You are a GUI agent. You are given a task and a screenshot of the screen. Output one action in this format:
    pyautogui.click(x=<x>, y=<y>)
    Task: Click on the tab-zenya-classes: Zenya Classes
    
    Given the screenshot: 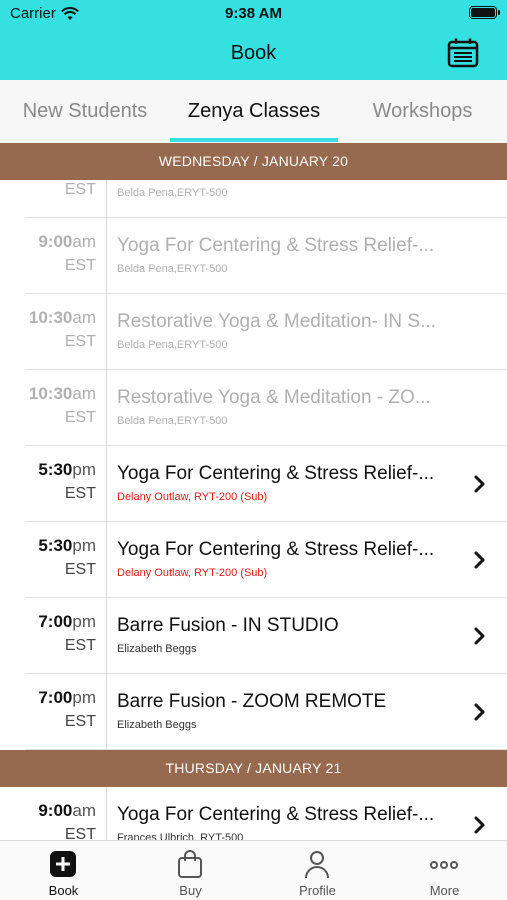 What is the action you would take?
    pyautogui.click(x=254, y=111)
    